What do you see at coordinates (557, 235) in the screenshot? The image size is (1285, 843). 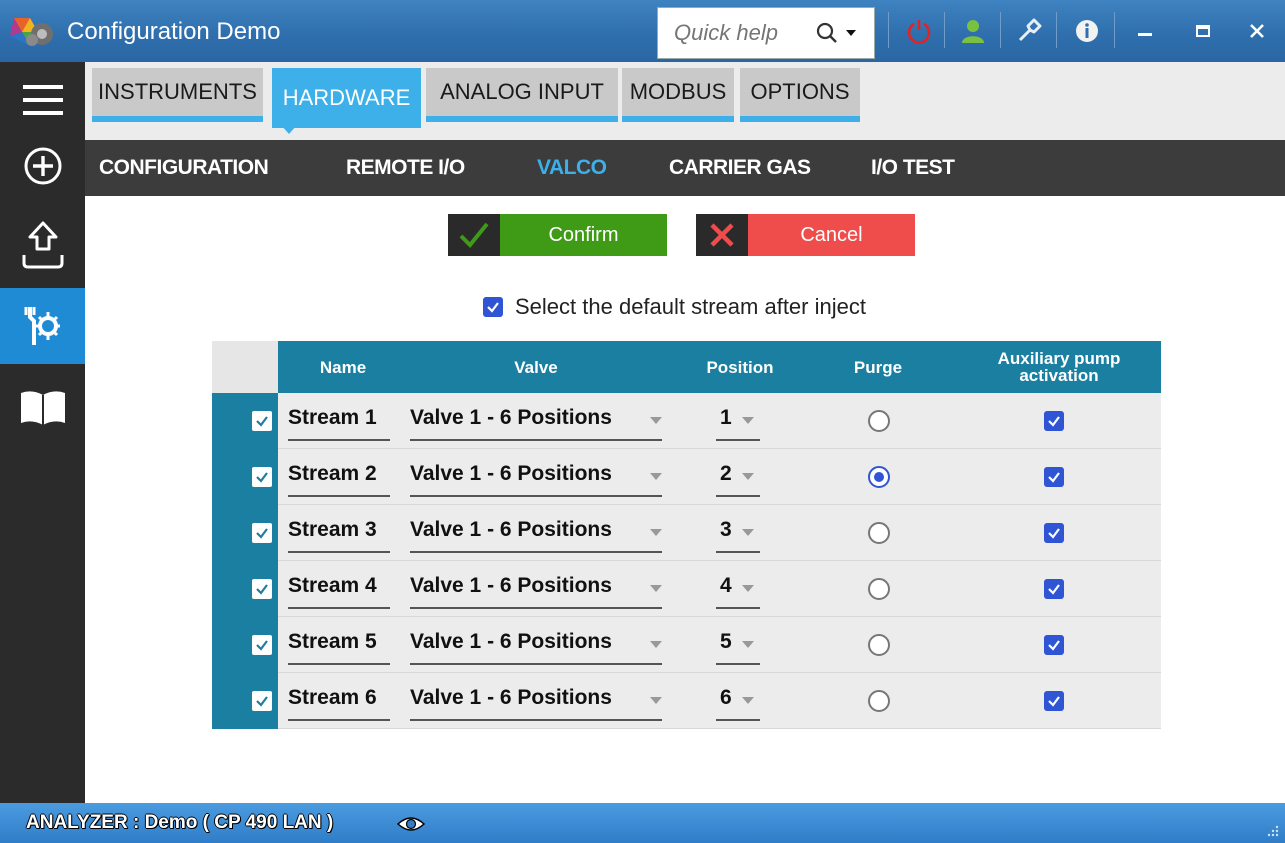 I see `confirm-button: Confirm` at bounding box center [557, 235].